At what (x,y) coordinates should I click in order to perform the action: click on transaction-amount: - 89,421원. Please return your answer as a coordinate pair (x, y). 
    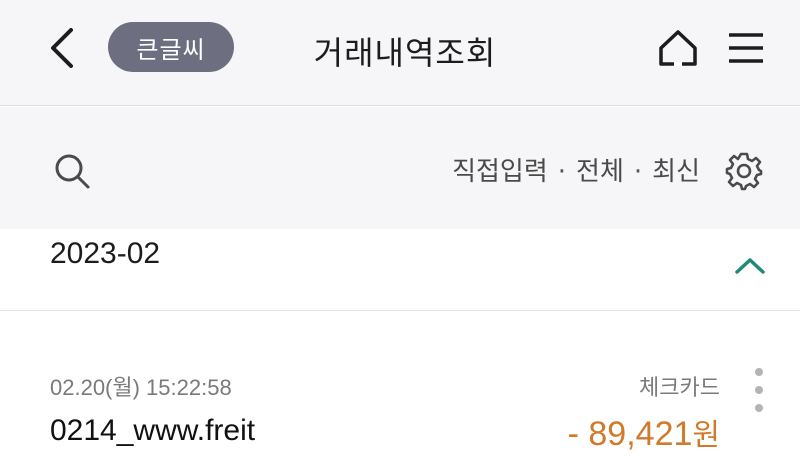
    Looking at the image, I should click on (600, 432).